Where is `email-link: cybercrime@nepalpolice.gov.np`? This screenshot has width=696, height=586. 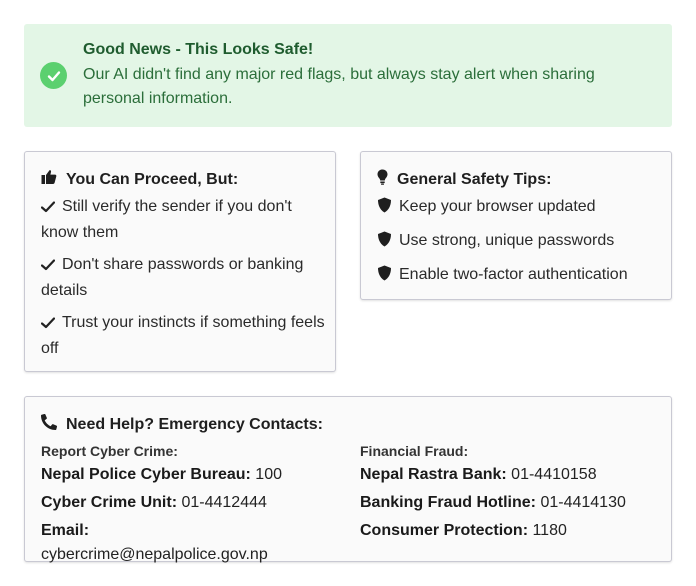
email-link: cybercrime@nepalpolice.gov.np is located at coordinates (154, 554).